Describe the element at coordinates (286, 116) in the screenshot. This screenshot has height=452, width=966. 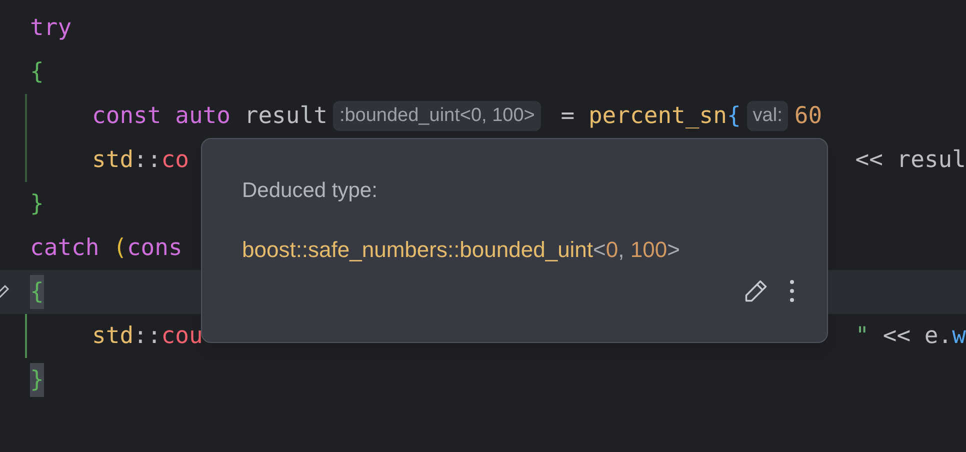
I see `code-token: result` at that location.